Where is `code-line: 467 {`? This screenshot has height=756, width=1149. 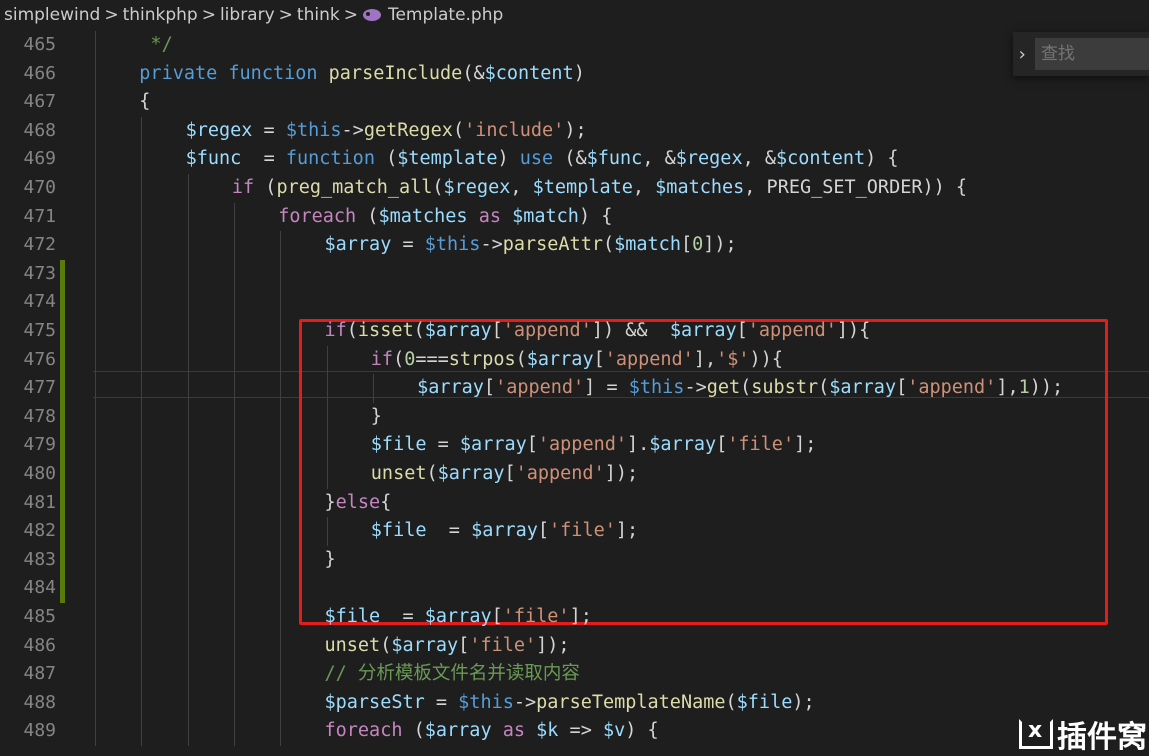 code-line: 467 { is located at coordinates (574, 102).